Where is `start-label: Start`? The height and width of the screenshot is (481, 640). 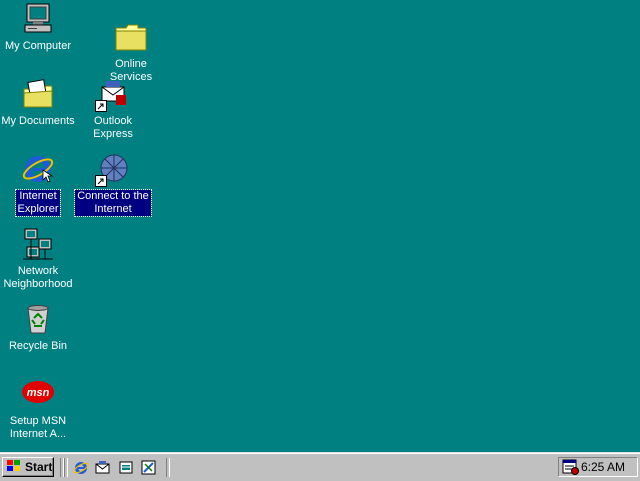 start-label: Start is located at coordinates (39, 467).